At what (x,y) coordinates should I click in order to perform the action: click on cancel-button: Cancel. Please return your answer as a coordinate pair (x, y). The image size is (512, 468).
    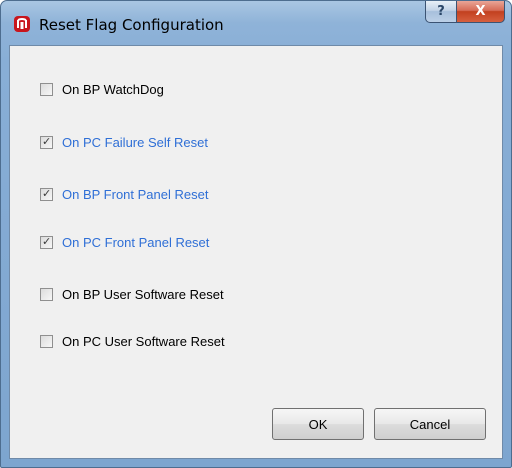
    Looking at the image, I should click on (430, 424).